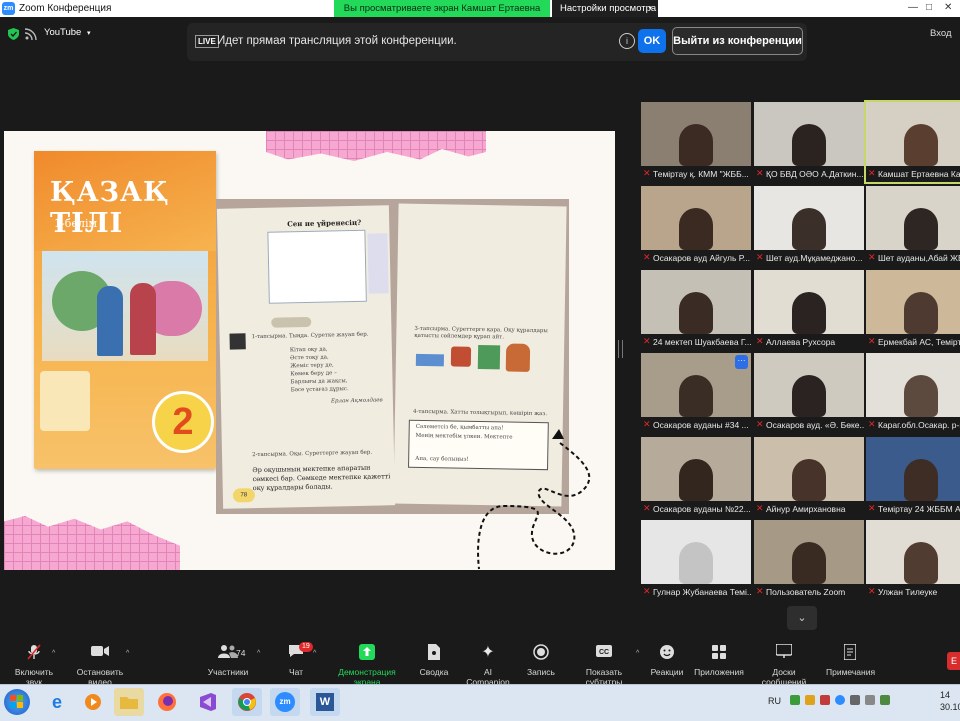  Describe the element at coordinates (620, 349) in the screenshot. I see `panel-resize-handle` at that location.